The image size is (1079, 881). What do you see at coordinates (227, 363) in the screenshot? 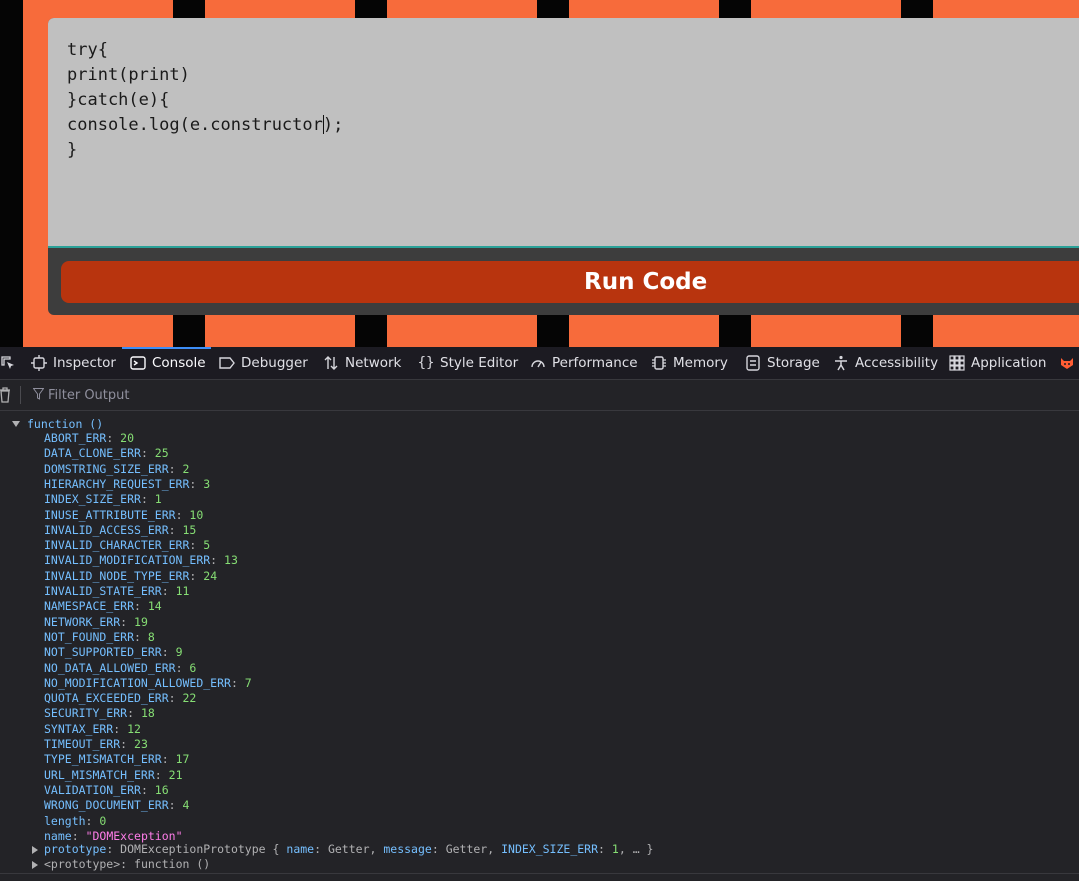
I see `debugger-icon` at bounding box center [227, 363].